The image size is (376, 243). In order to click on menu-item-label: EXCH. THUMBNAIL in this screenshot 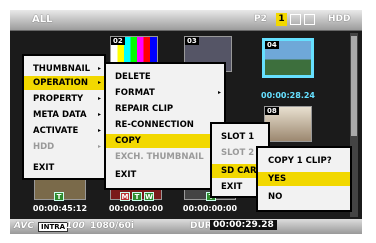, I will do `click(159, 157)`.